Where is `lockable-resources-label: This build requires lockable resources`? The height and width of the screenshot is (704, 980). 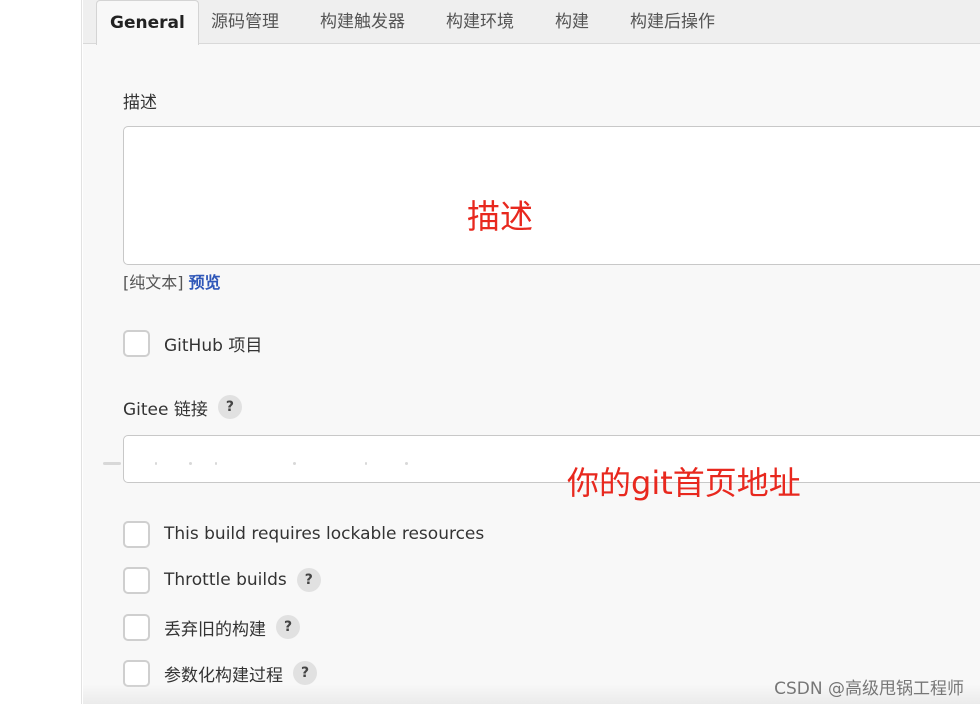 lockable-resources-label: This build requires lockable resources is located at coordinates (324, 534).